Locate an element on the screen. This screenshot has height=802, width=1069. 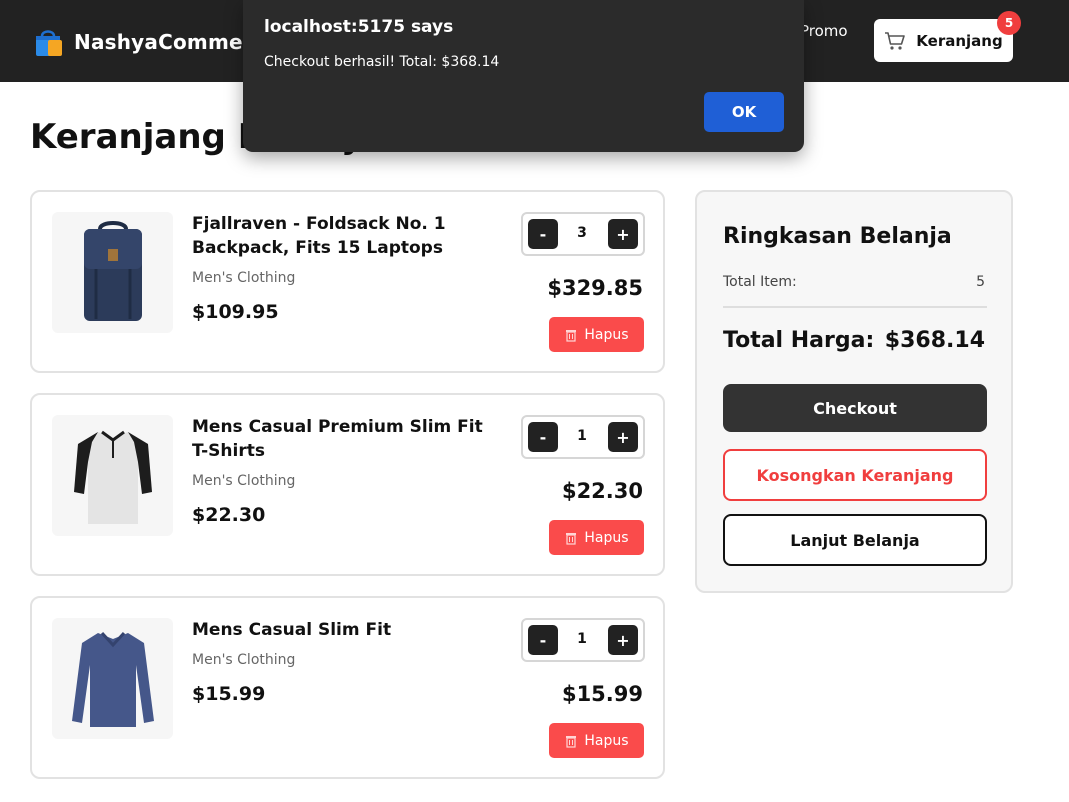
raglan-shirt-icon is located at coordinates (112, 477).